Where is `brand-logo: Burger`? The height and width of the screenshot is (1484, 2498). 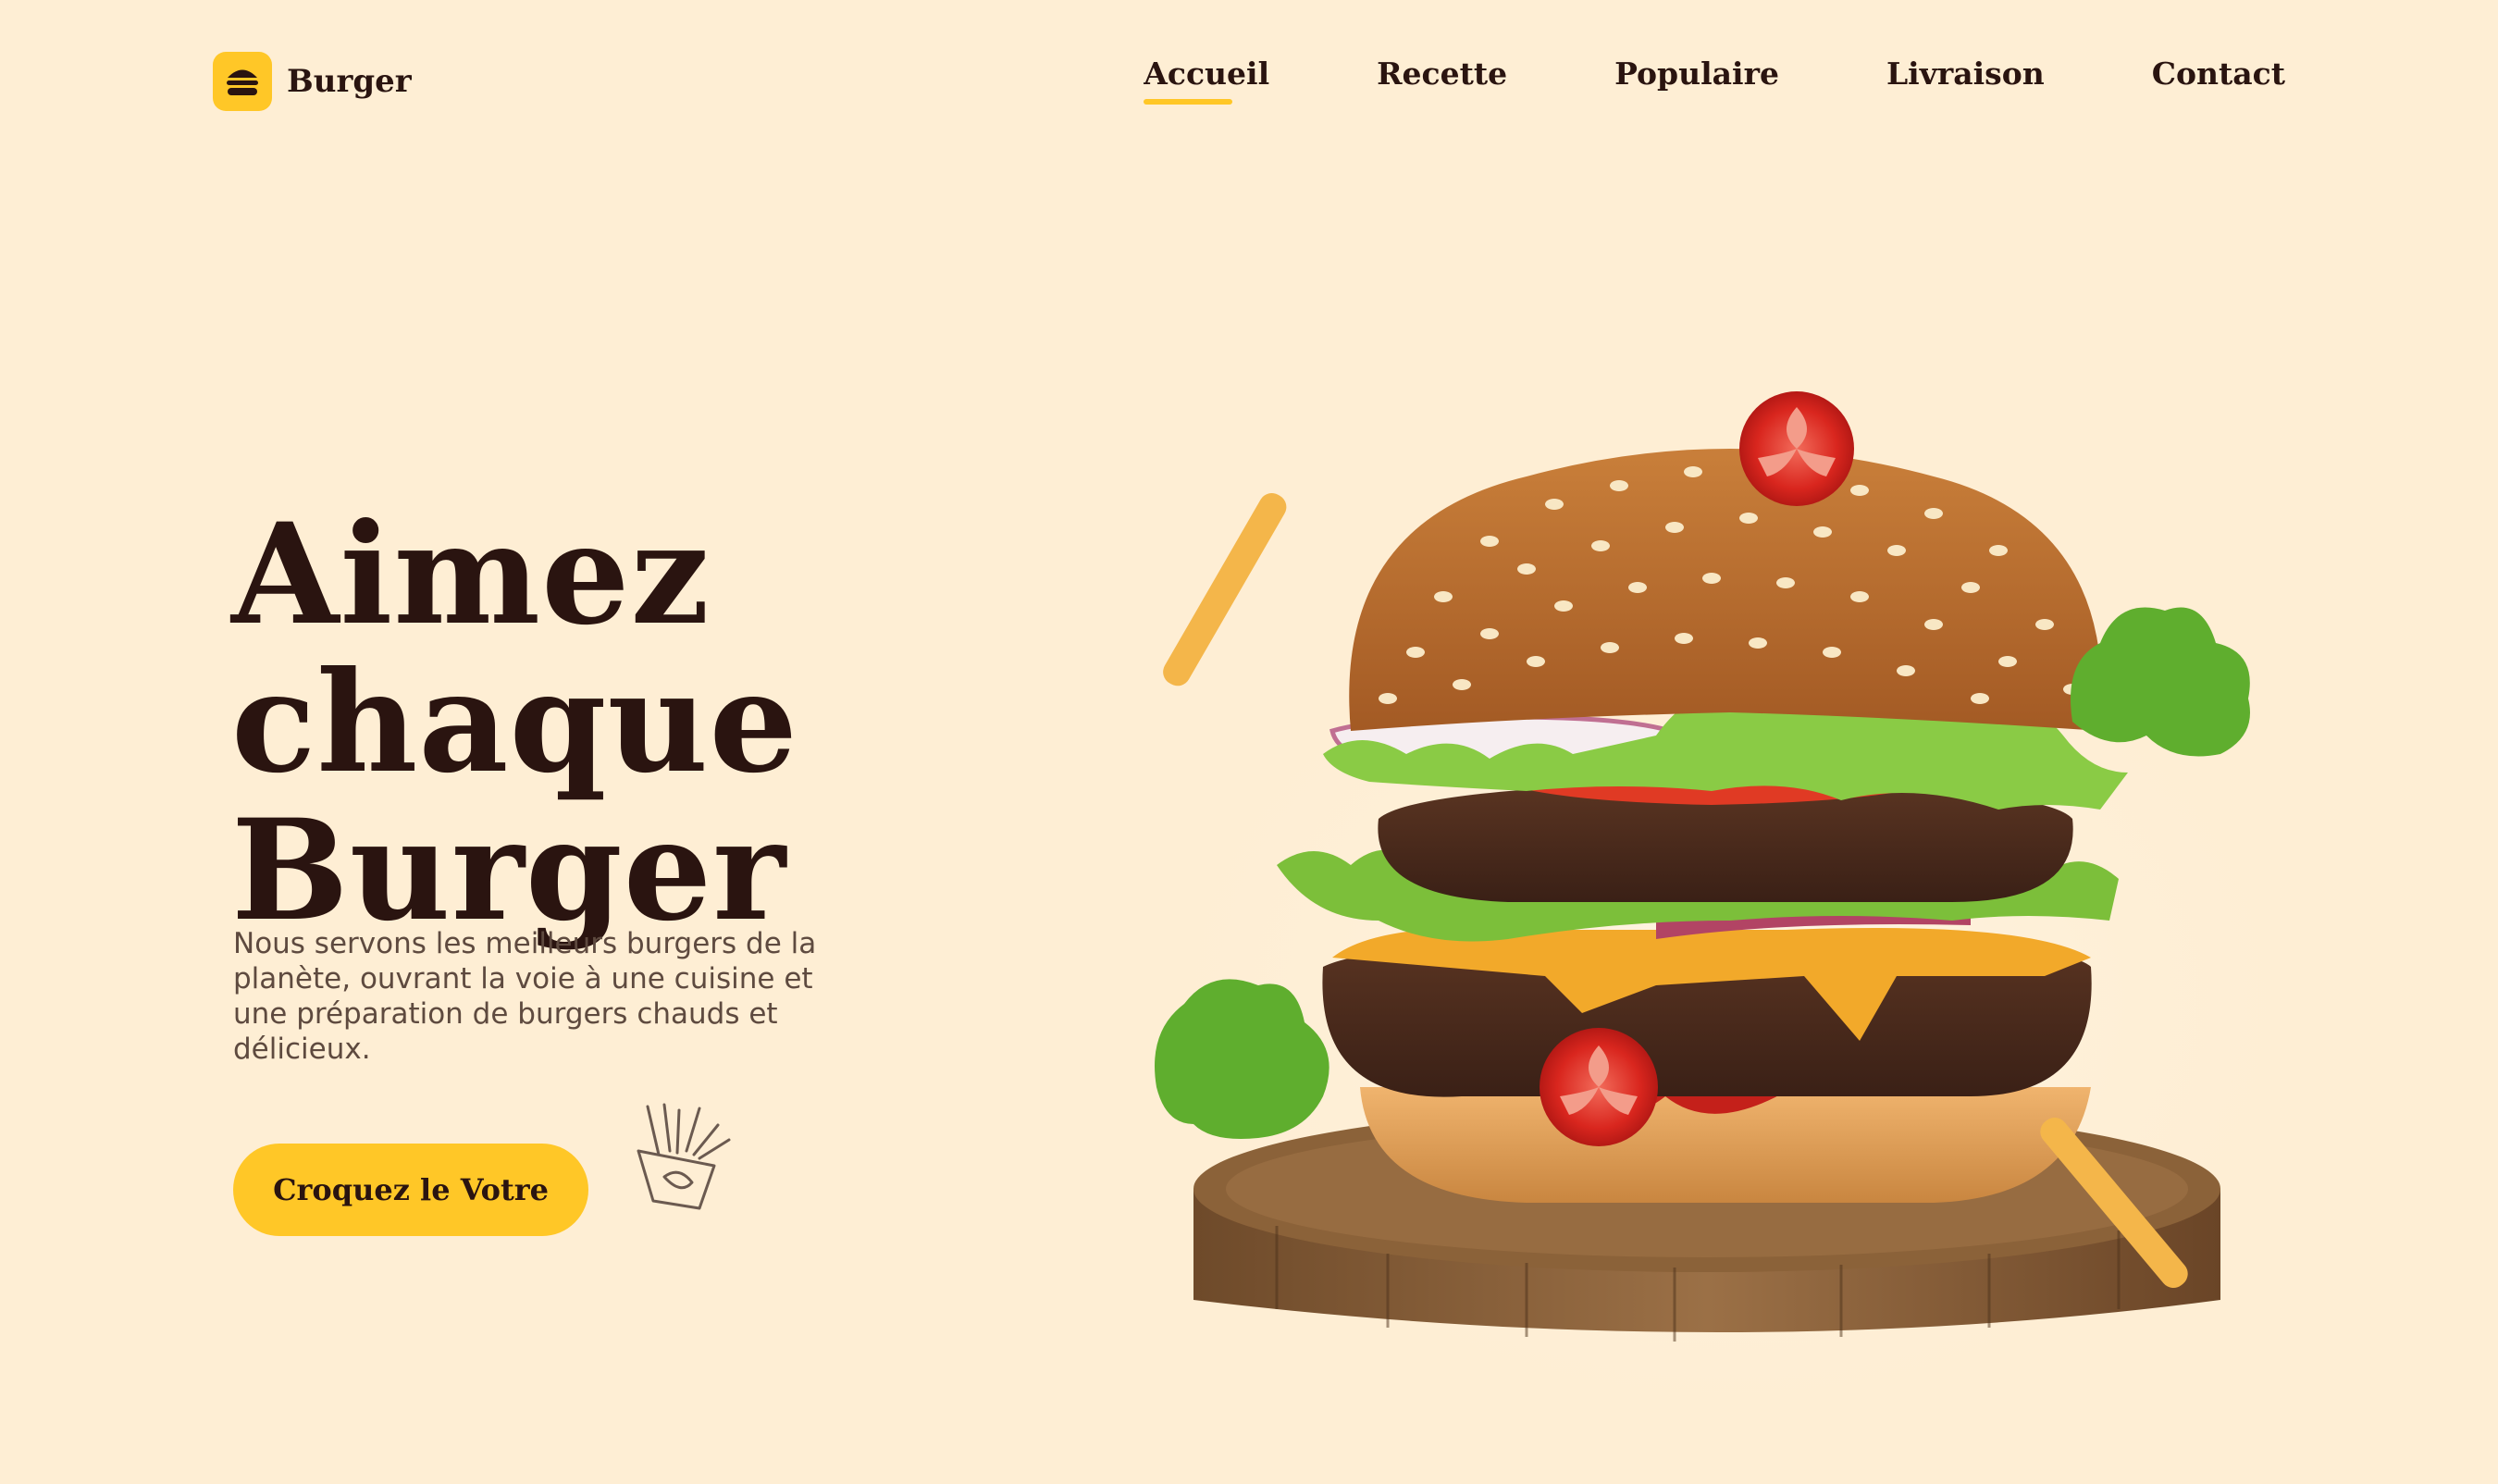
brand-logo: Burger is located at coordinates (313, 81).